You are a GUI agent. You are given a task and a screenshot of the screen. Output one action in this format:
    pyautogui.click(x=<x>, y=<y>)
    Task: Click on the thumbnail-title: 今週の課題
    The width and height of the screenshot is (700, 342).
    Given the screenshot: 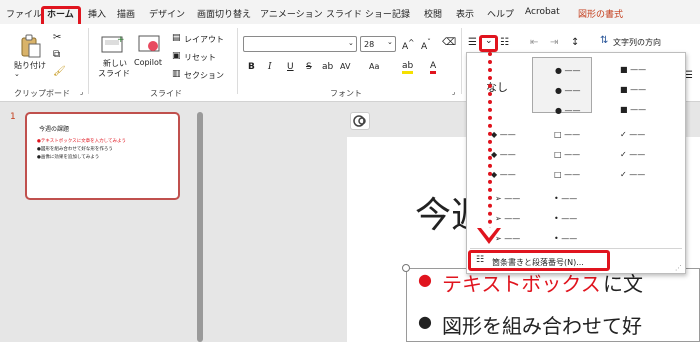 What is the action you would take?
    pyautogui.click(x=54, y=129)
    